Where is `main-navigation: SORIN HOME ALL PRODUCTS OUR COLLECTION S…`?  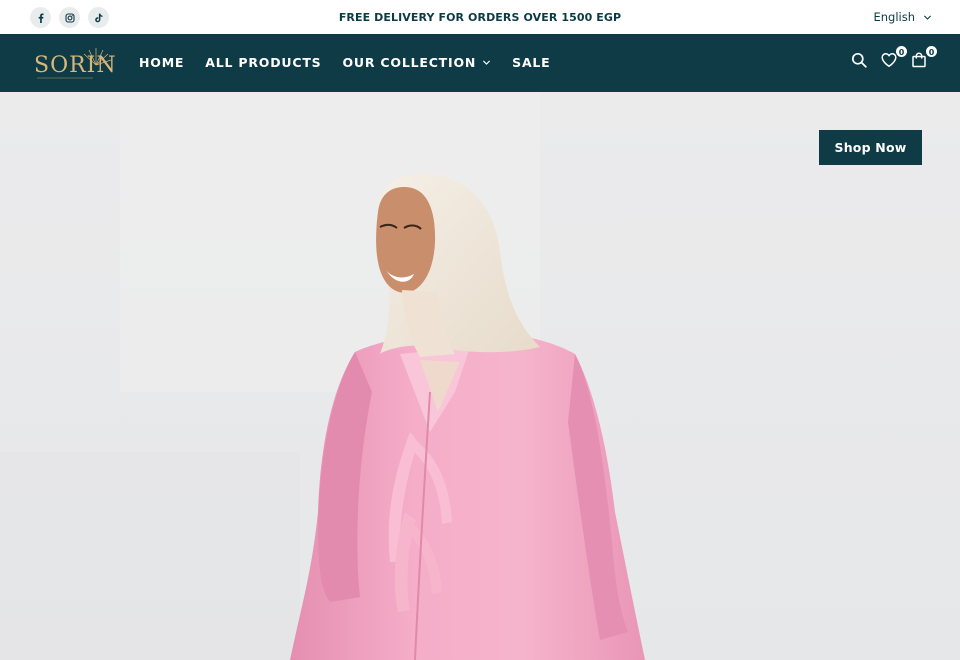
main-navigation: SORIN HOME ALL PRODUCTS OUR COLLECTION S… is located at coordinates (480, 63).